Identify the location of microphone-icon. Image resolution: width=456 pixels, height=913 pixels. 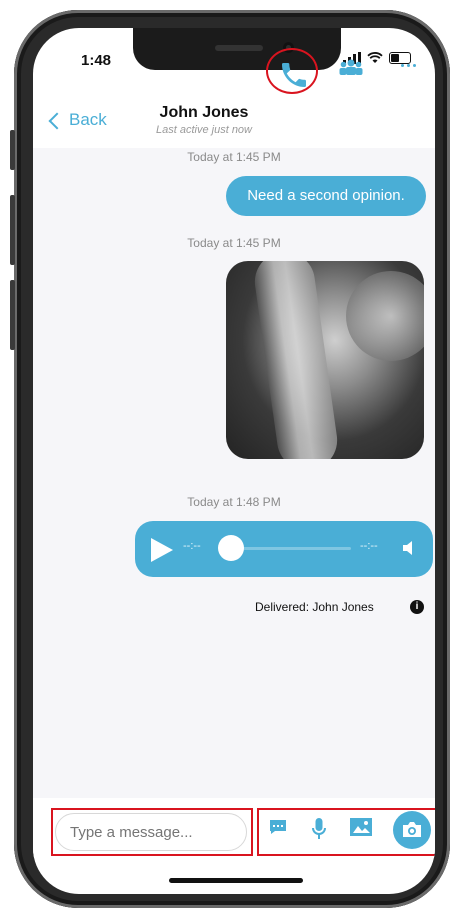
(319, 829).